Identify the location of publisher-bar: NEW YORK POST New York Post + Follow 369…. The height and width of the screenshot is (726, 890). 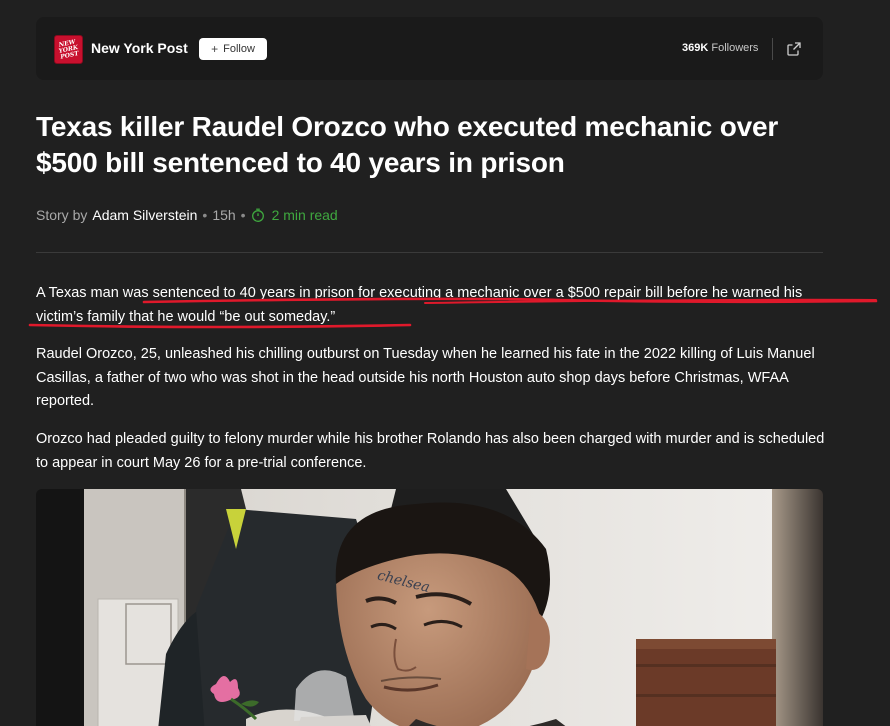
(429, 48).